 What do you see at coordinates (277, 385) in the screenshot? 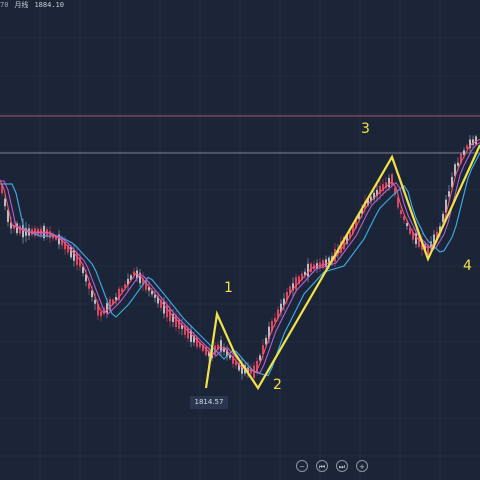
I see `wave-label-2: 2` at bounding box center [277, 385].